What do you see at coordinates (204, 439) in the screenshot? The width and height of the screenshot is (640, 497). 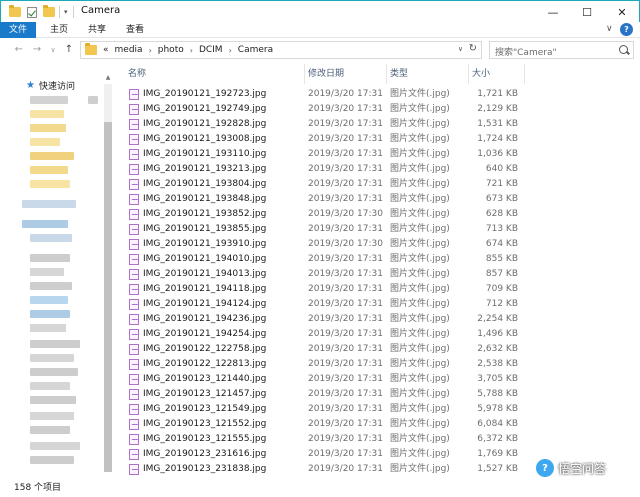 I see `file-name: IMG_20190123_121555.jpg` at bounding box center [204, 439].